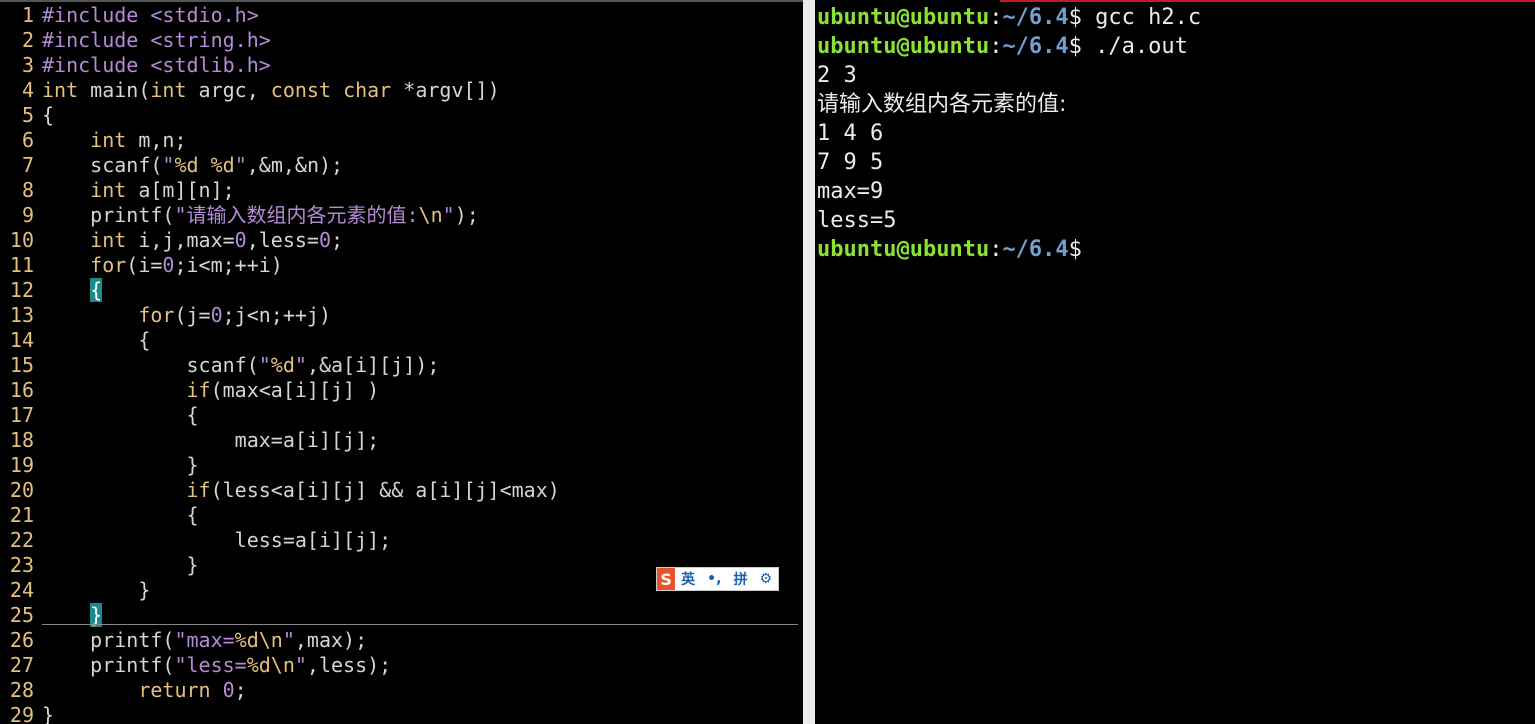 This screenshot has width=1535, height=724. What do you see at coordinates (27, 190) in the screenshot?
I see `line-number: 8` at bounding box center [27, 190].